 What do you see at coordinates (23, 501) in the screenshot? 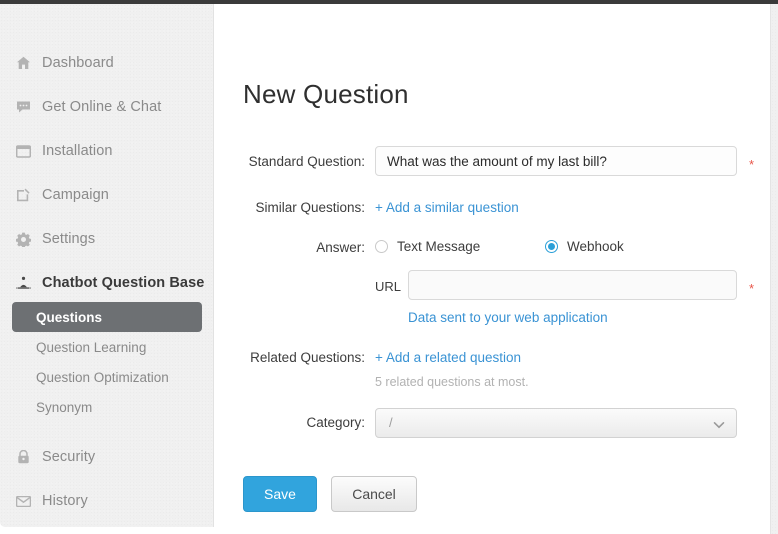
I see `mail-icon` at bounding box center [23, 501].